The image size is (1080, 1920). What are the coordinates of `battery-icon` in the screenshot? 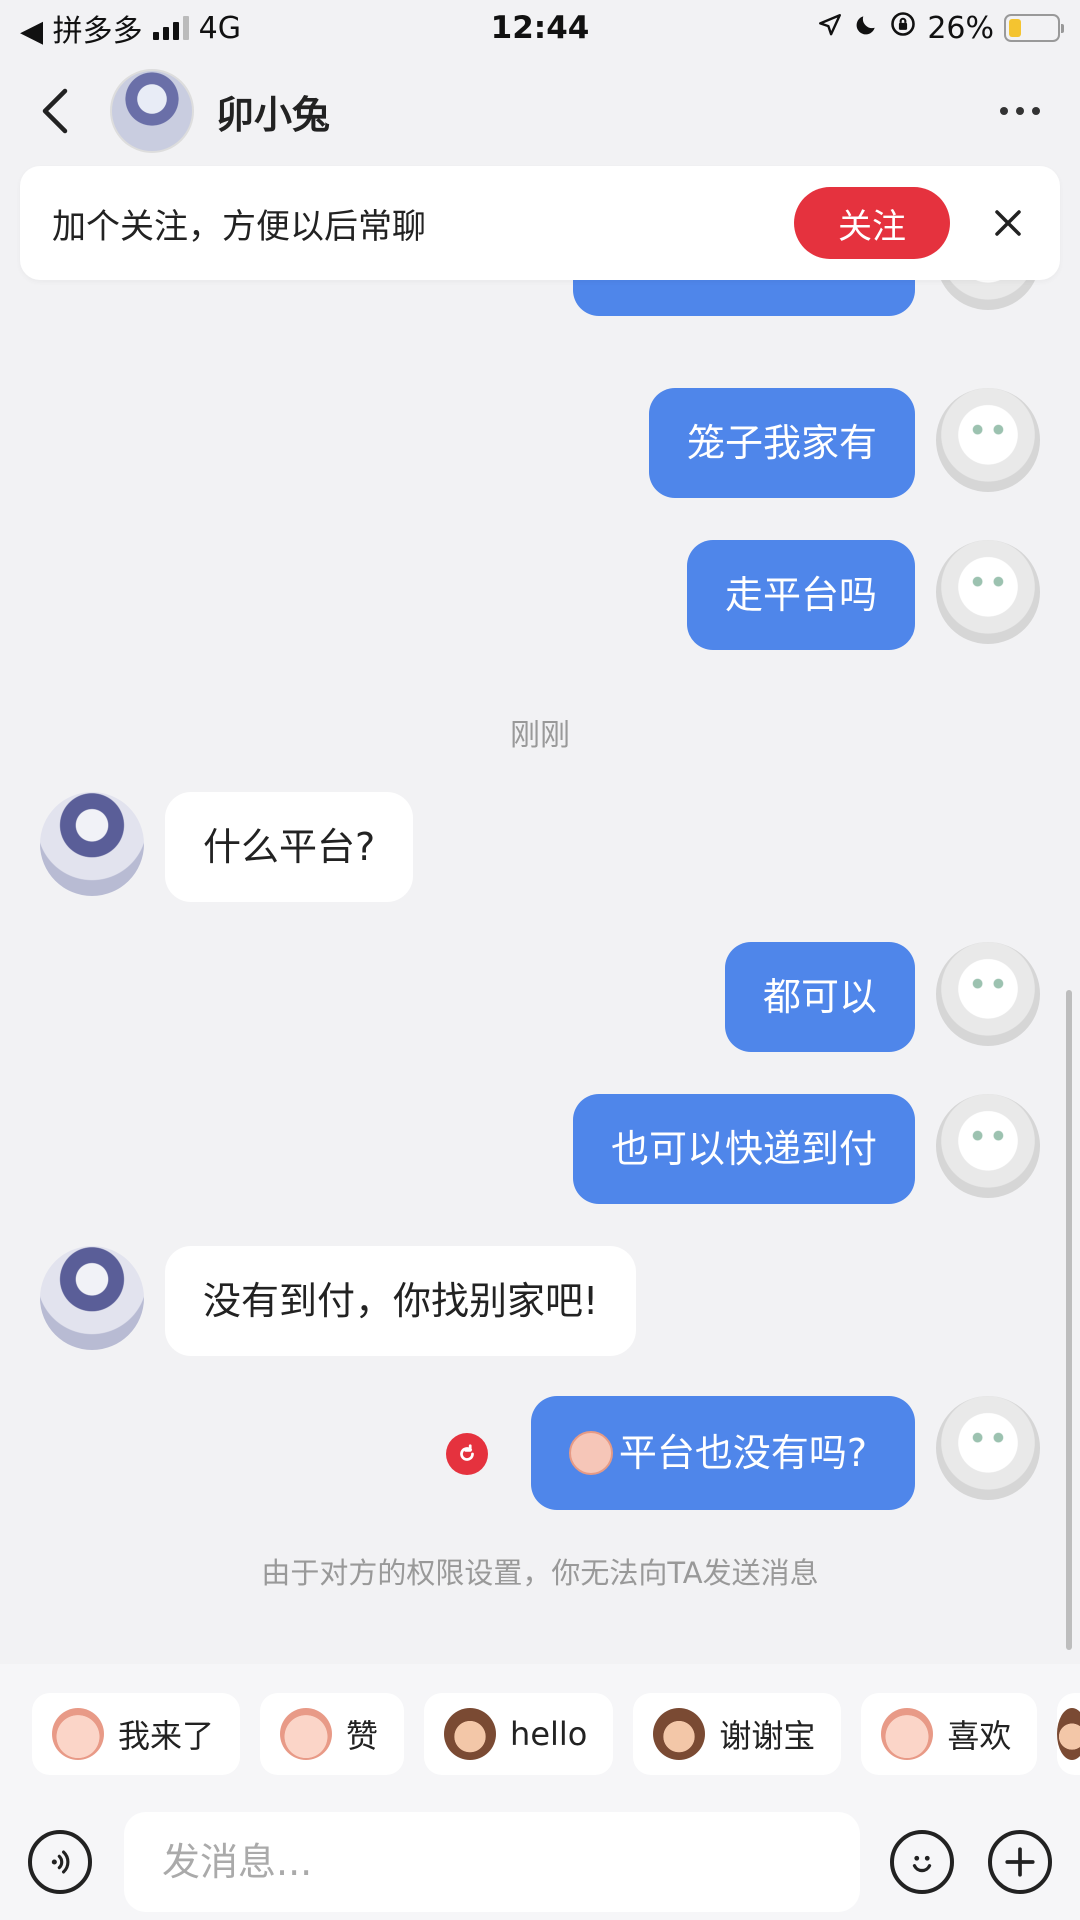 It's located at (1034, 28).